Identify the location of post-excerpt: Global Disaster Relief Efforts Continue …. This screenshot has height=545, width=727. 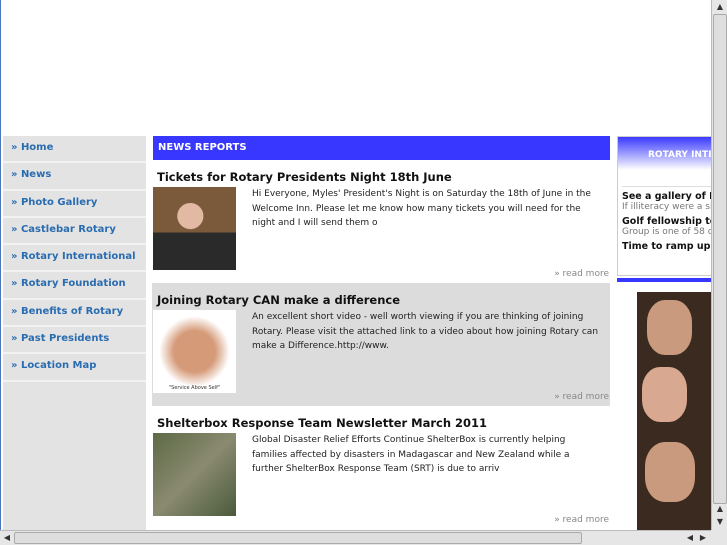
(411, 454).